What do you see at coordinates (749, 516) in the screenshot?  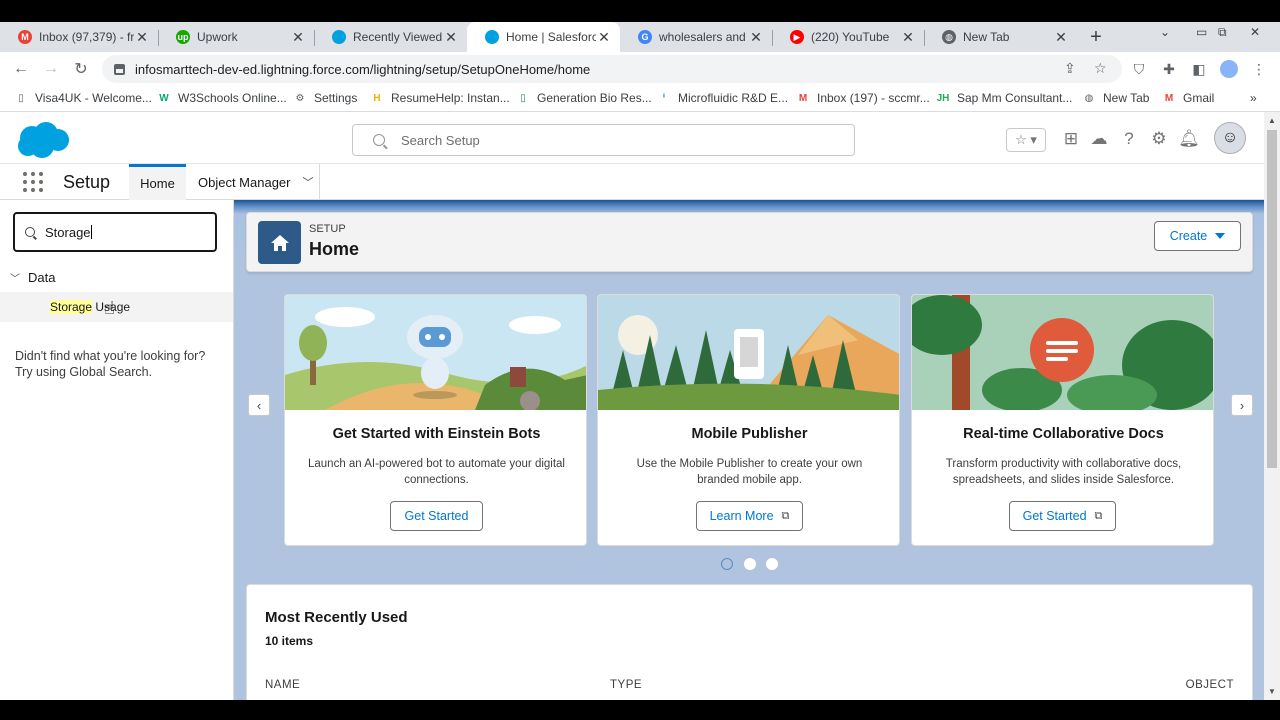 I see `learn-more-button: Learn More ⧉` at bounding box center [749, 516].